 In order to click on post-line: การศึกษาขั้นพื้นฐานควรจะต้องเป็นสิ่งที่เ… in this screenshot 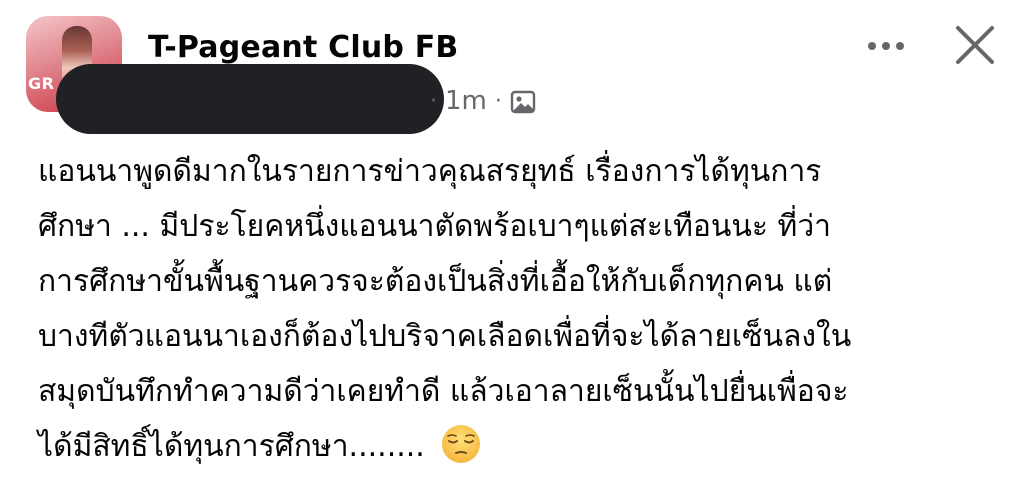, I will do `click(435, 281)`.